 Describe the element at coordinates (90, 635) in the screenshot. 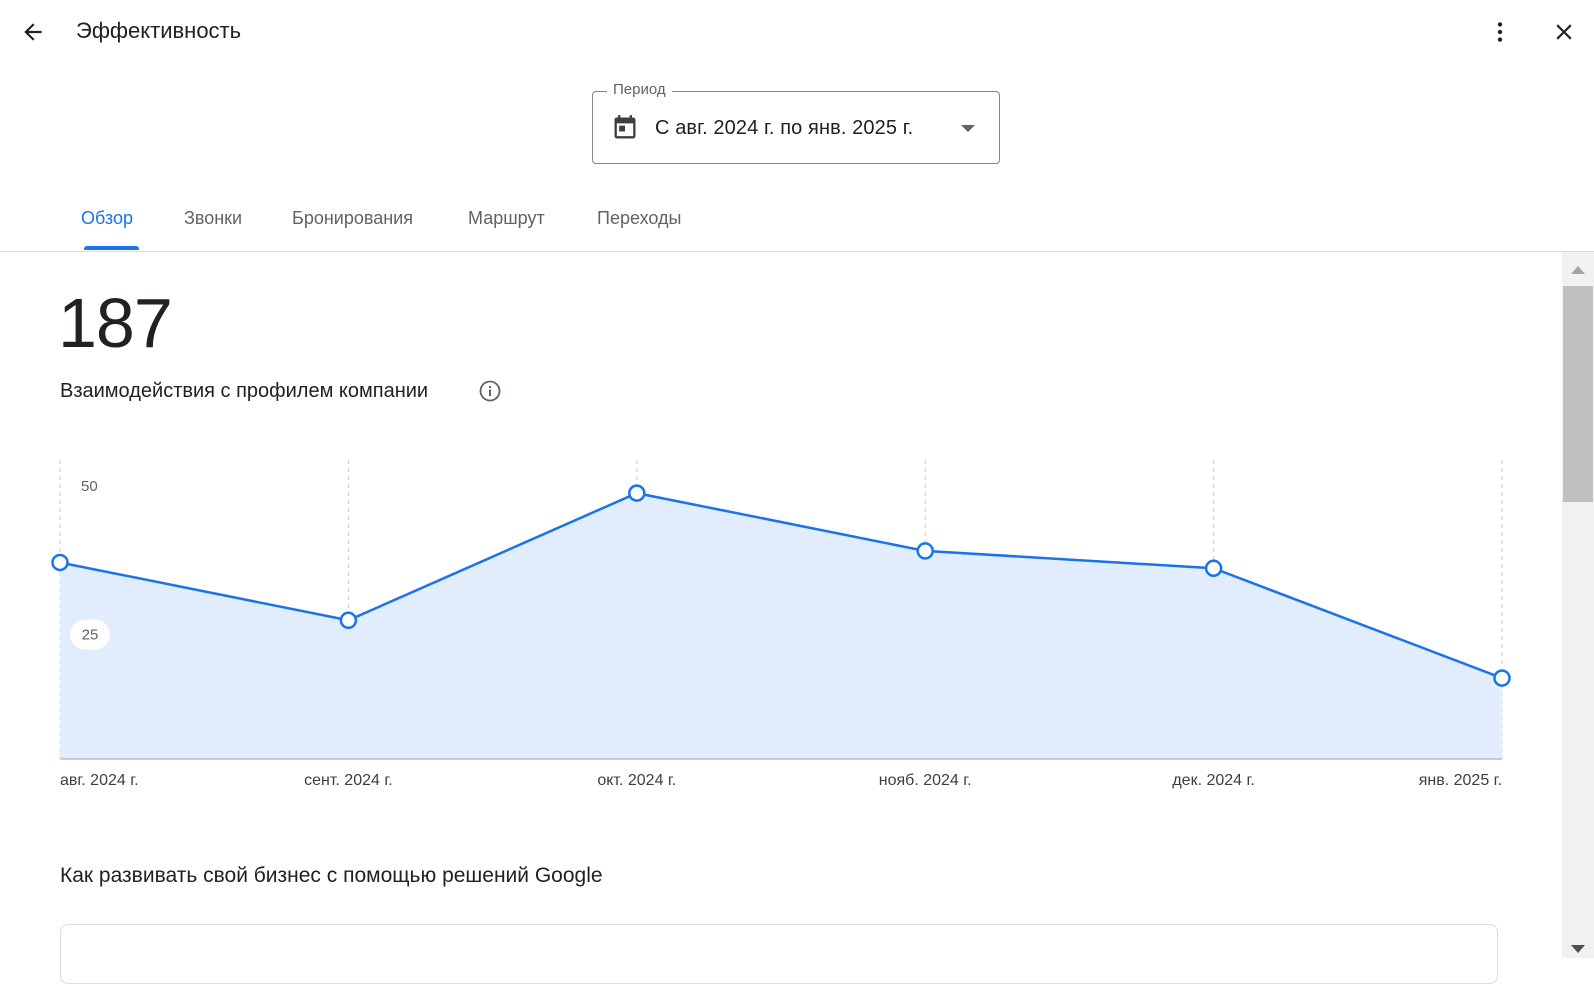

I see `y-tick-label-0: 25` at that location.